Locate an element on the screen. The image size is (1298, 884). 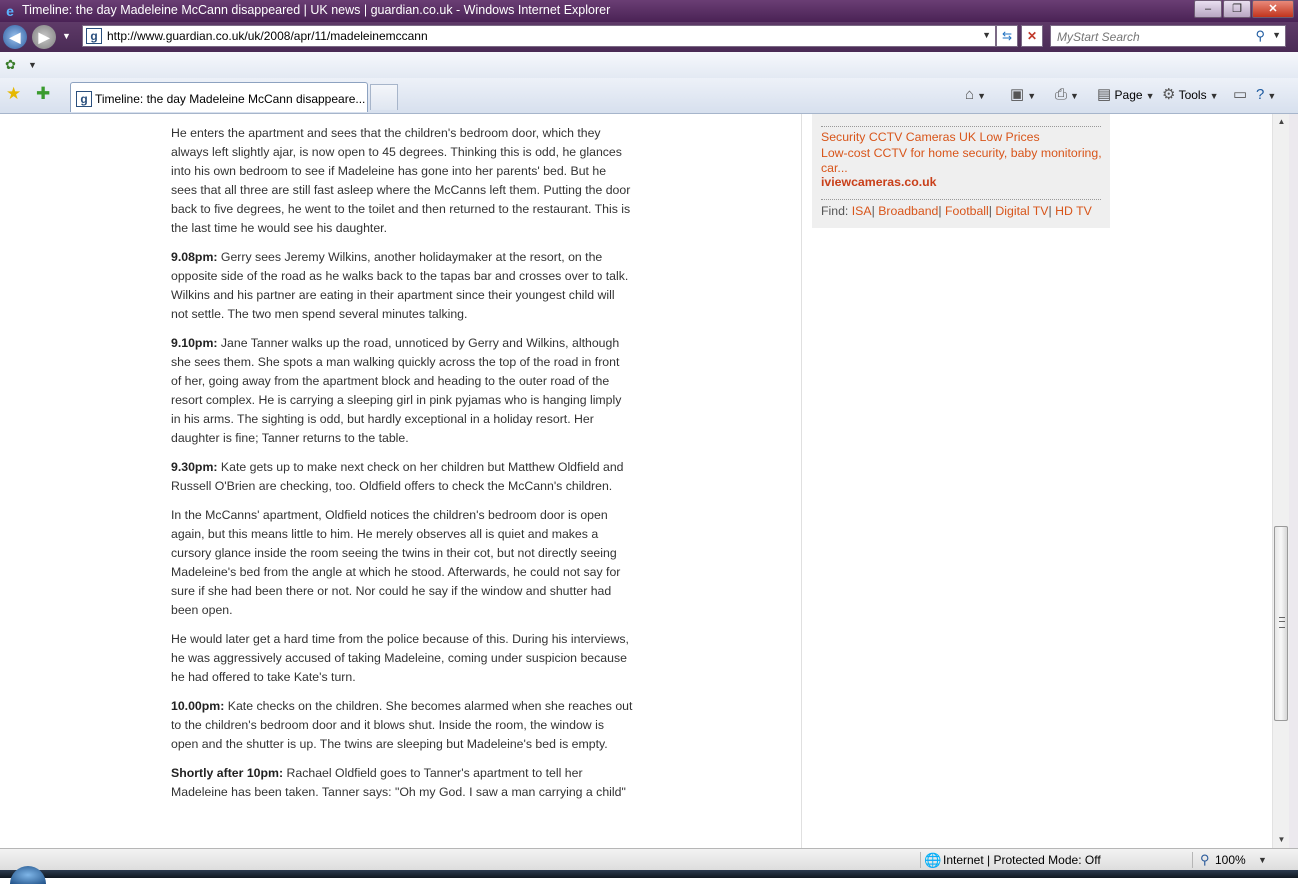
addon-toolbar: ✿ ▼ is located at coordinates (649, 65).